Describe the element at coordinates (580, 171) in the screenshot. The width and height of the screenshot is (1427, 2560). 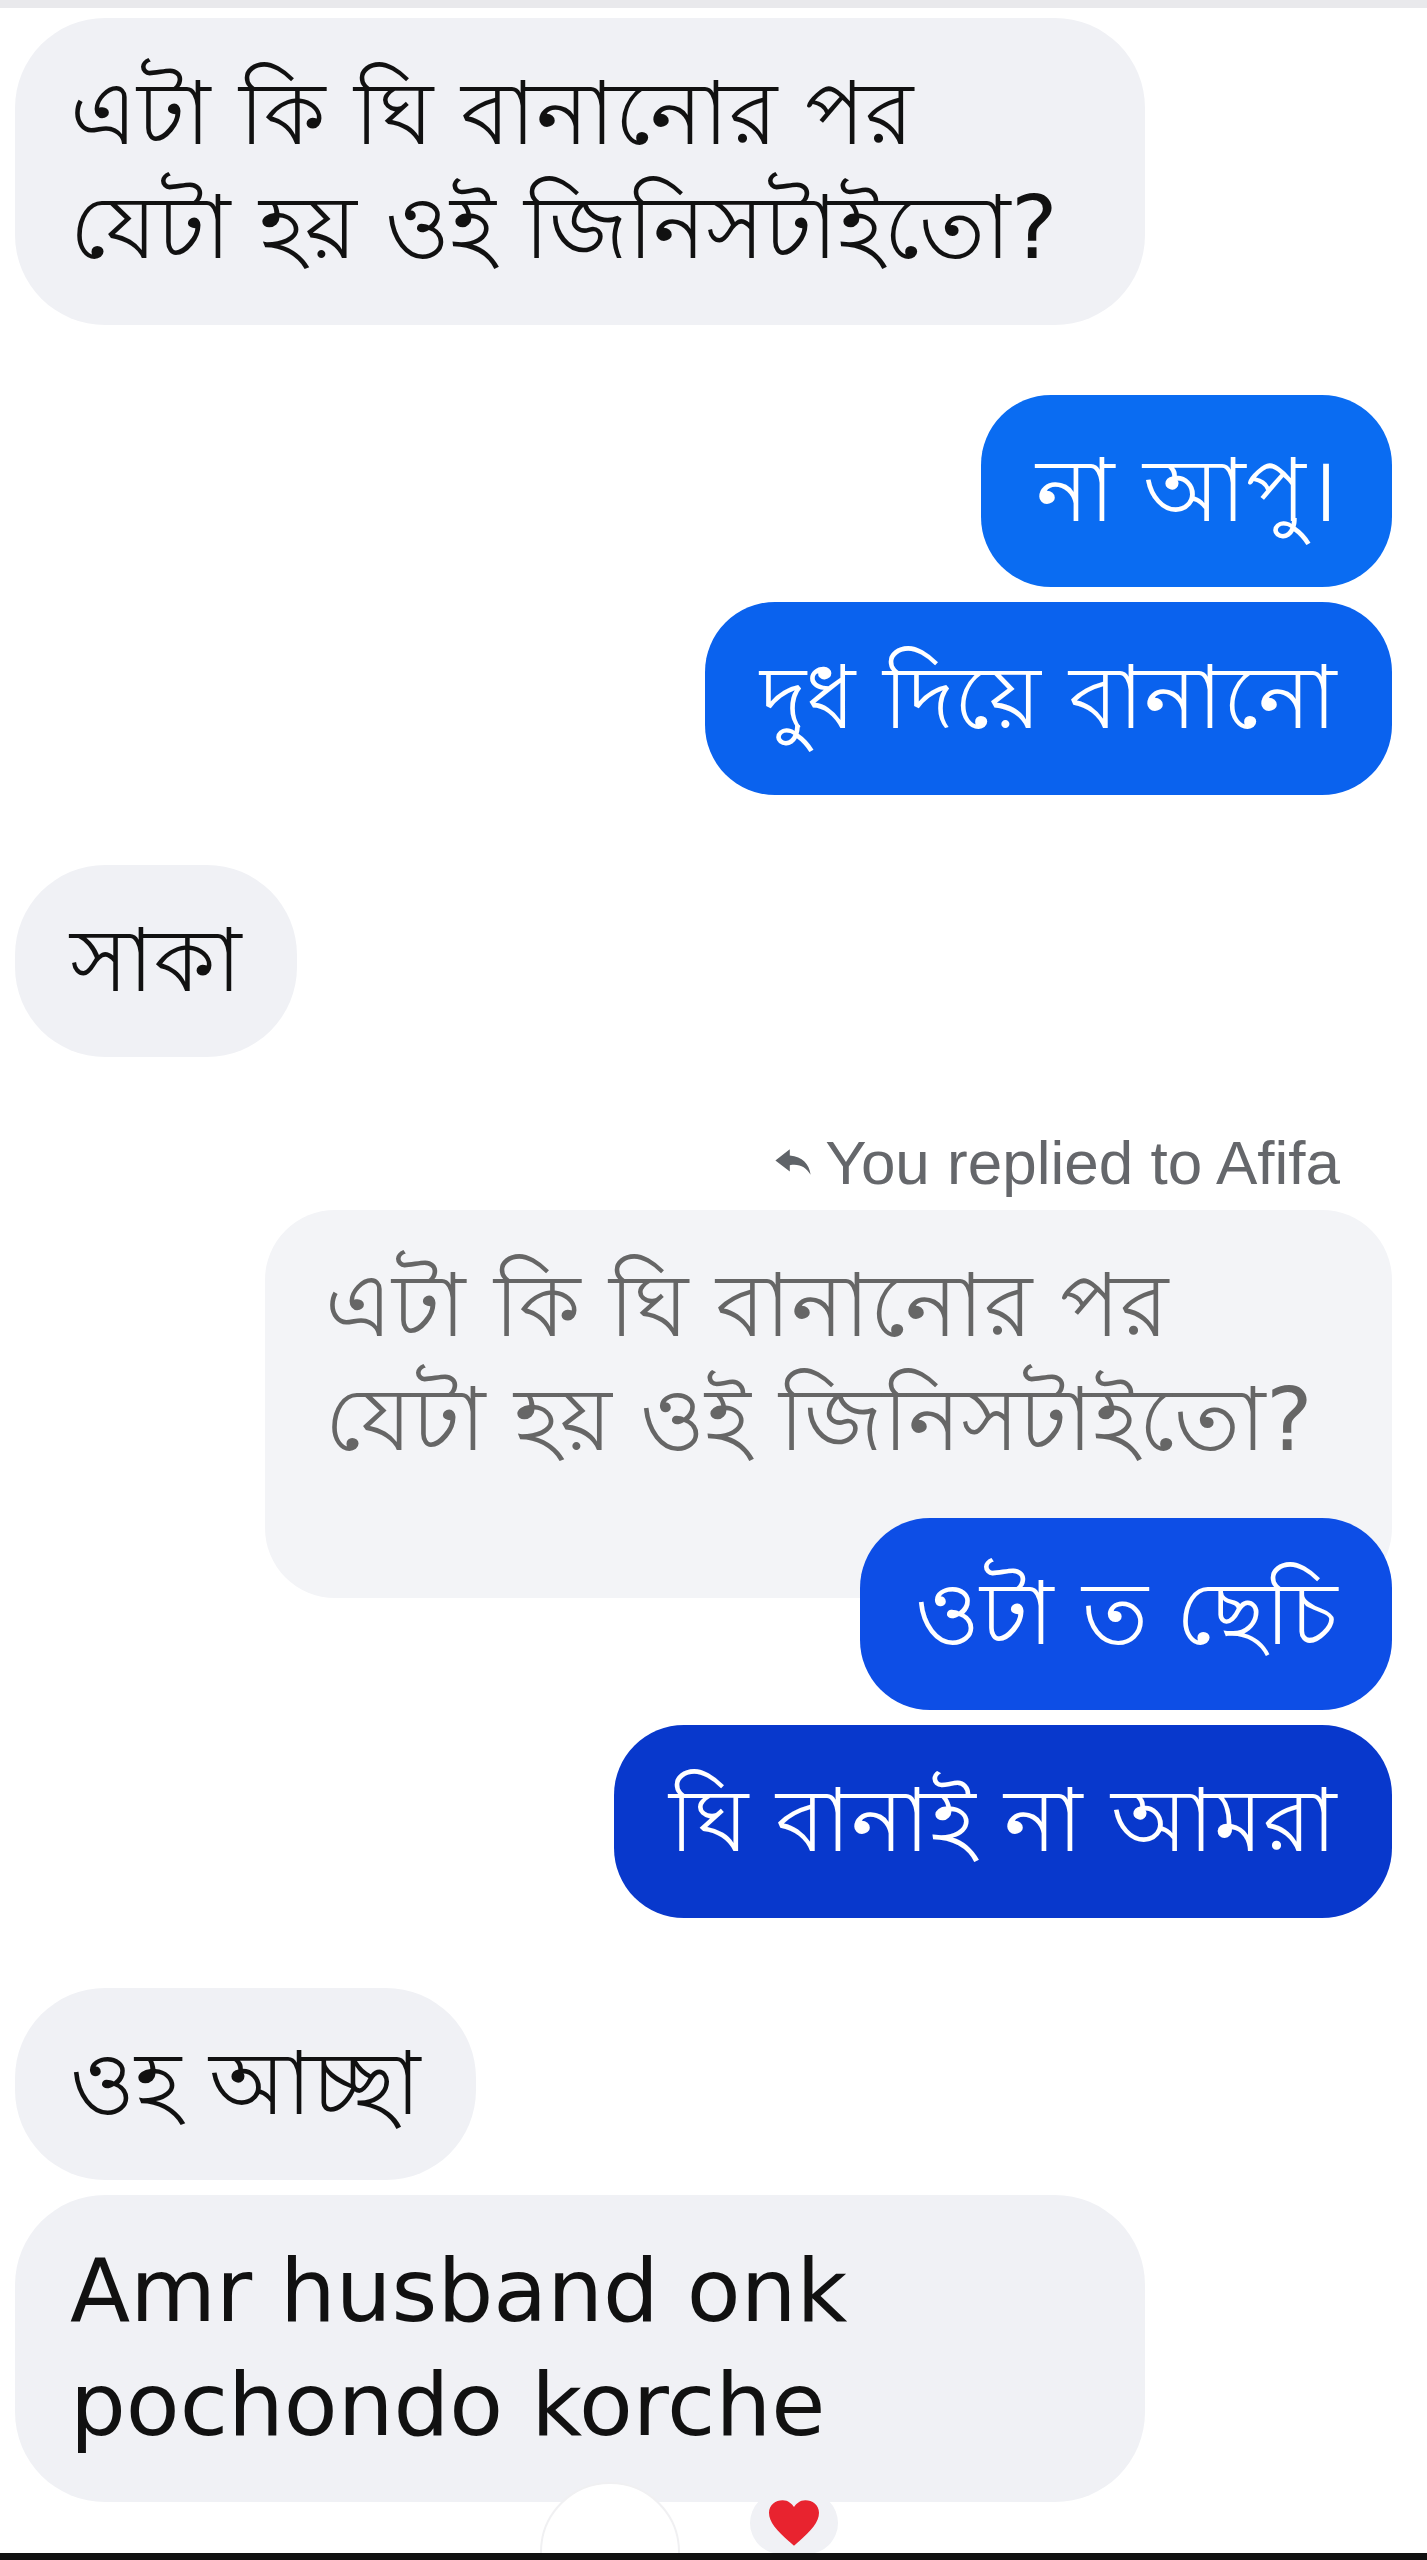
I see `message-bubble: এটা কি ঘি বানানোর পর যেটা হয় ওই জিনিসটাইতো?` at that location.